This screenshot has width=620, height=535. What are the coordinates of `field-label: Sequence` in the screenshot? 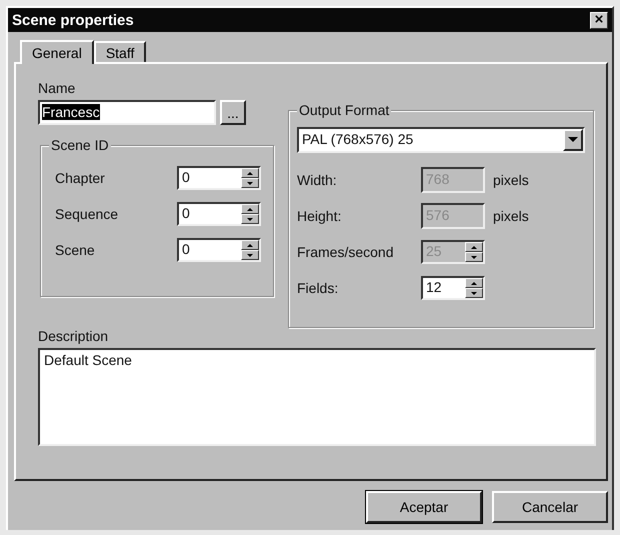 It's located at (86, 214).